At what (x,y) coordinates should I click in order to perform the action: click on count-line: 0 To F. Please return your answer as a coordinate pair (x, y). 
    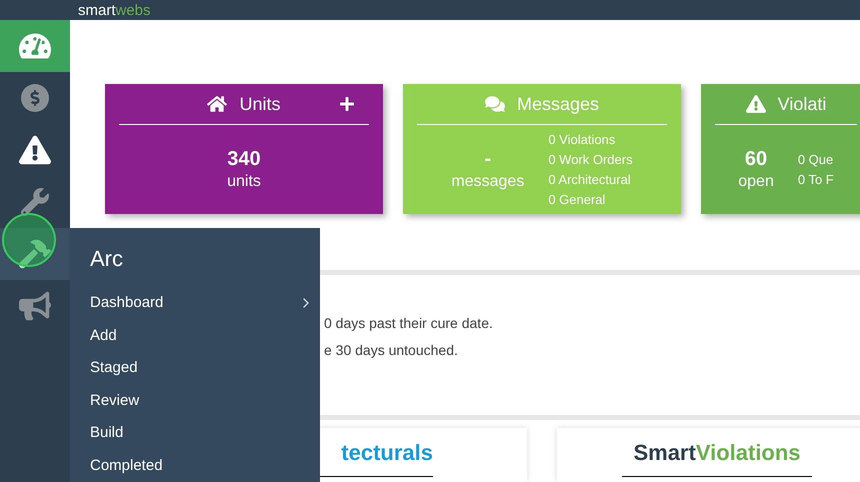
    Looking at the image, I should click on (816, 179).